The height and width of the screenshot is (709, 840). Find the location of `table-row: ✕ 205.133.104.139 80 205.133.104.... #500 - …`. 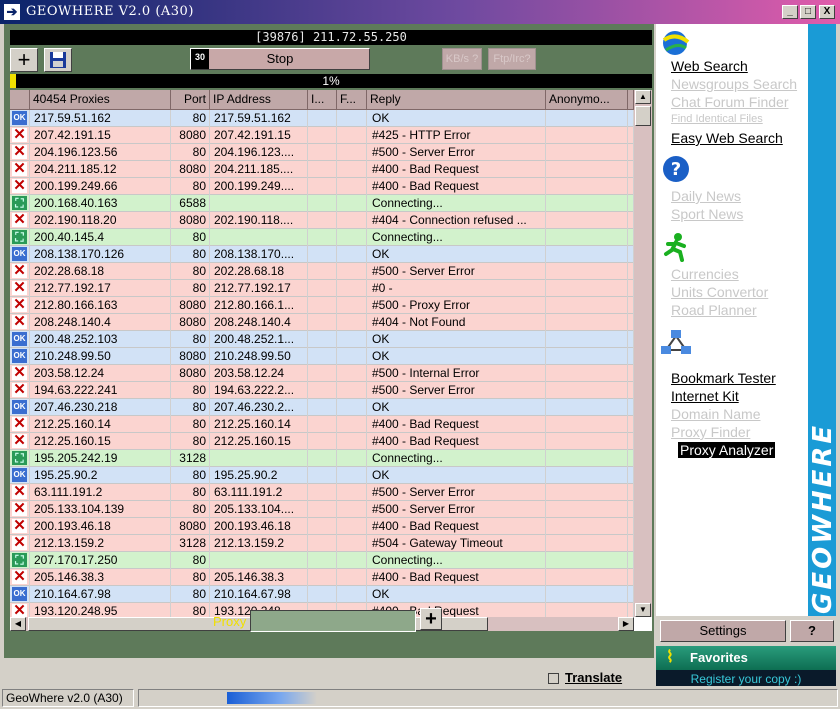

table-row: ✕ 205.133.104.139 80 205.133.104.... #500 - … is located at coordinates (322, 509).